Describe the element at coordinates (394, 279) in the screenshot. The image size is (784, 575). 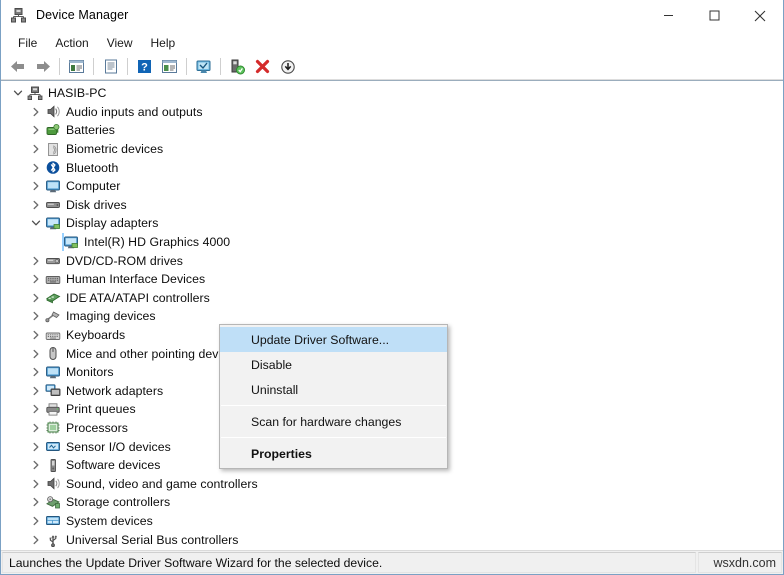
I see `tree-item: Human Interface Devices` at that location.